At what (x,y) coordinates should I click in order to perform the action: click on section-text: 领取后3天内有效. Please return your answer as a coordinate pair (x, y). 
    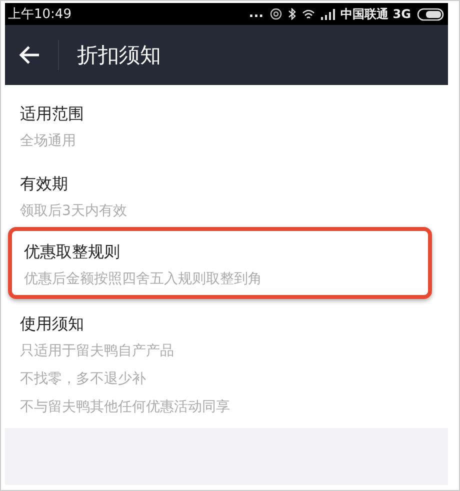
    Looking at the image, I should click on (74, 211).